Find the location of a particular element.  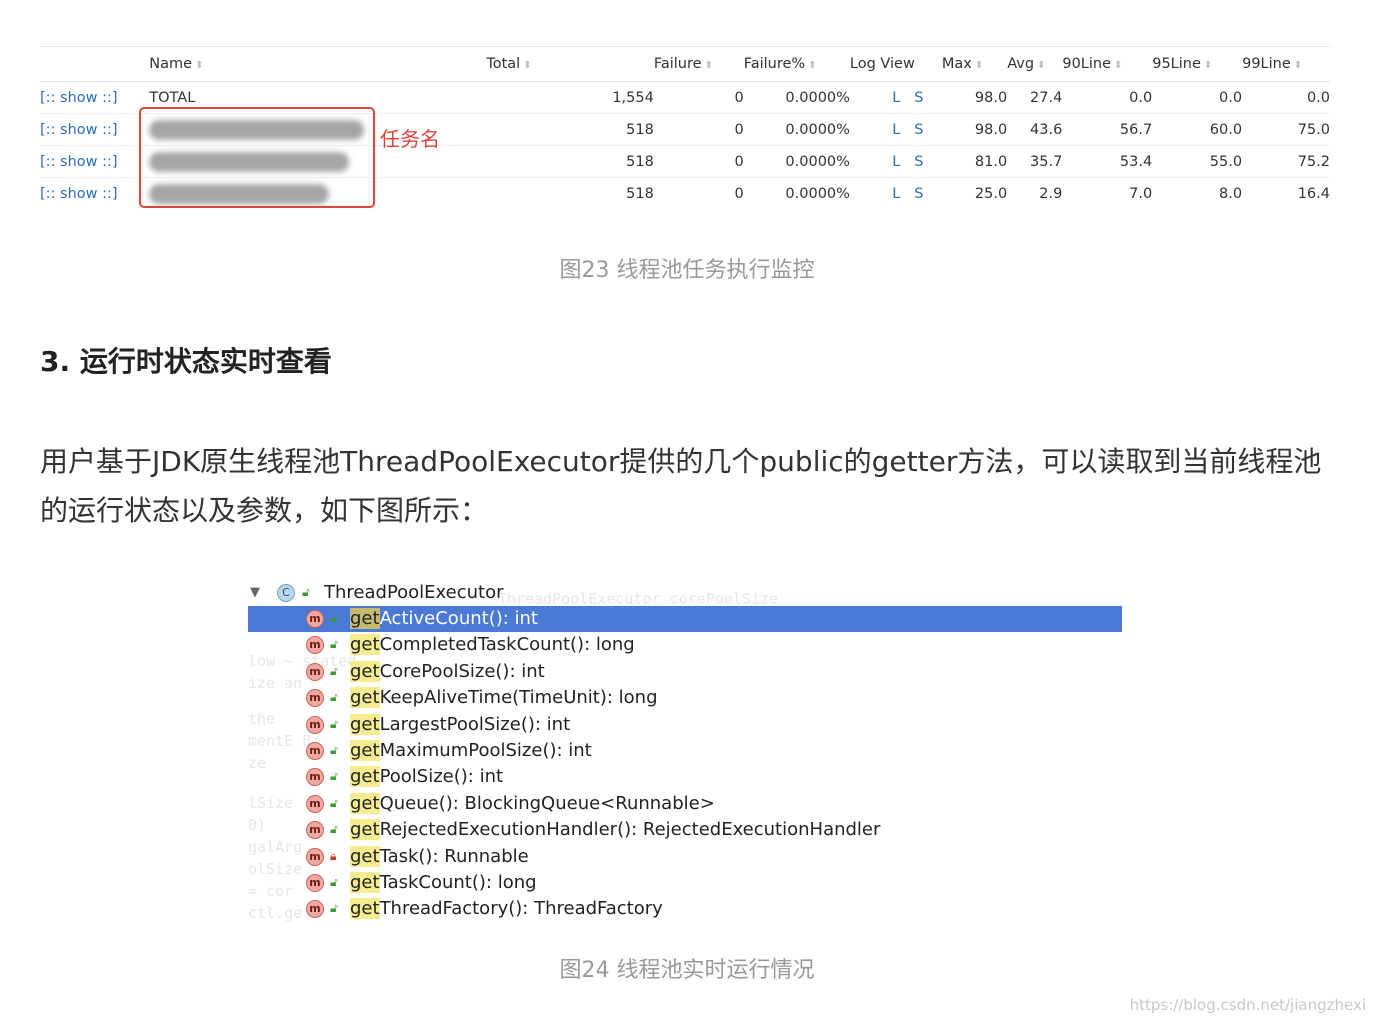

method-signature: getTask(): Runnable is located at coordinates (439, 857).